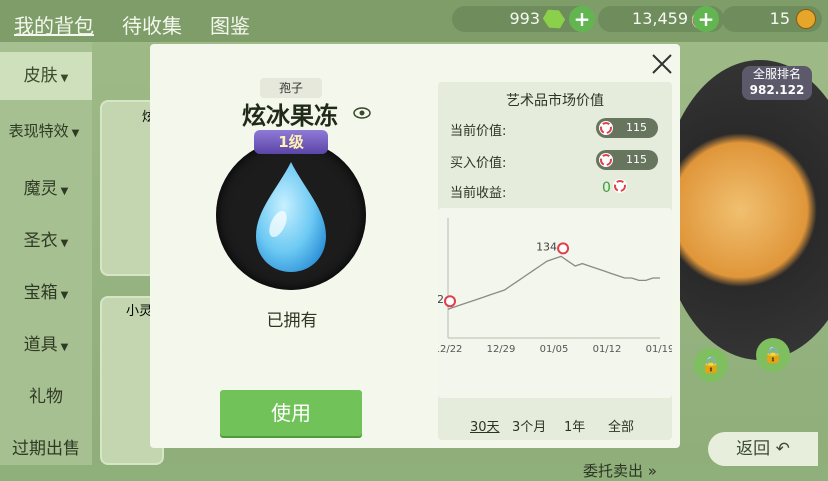 The width and height of the screenshot is (828, 481). I want to click on x-tick-label: 01/05, so click(554, 349).